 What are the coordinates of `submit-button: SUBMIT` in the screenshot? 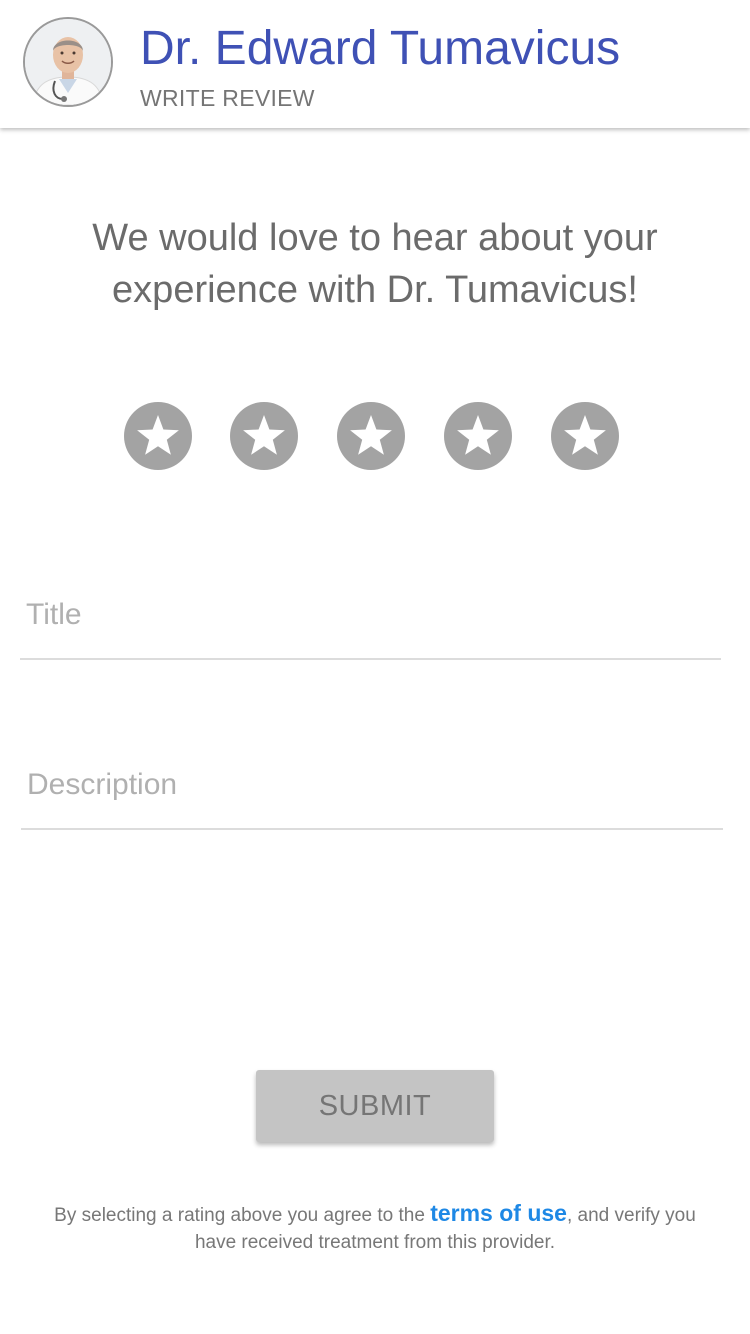 It's located at (375, 1106).